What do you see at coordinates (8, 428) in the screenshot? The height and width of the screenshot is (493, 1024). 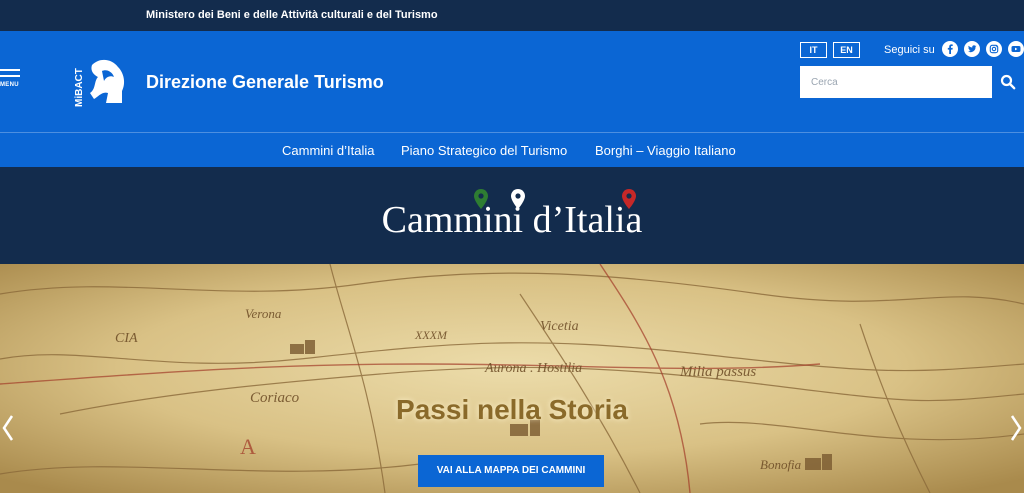 I see `prev-arrow-icon` at bounding box center [8, 428].